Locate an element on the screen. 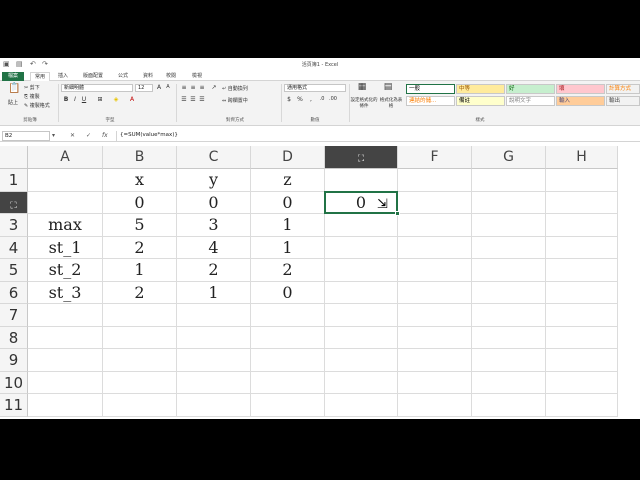 This screenshot has height=480, width=640. cell-F1 is located at coordinates (435, 180).